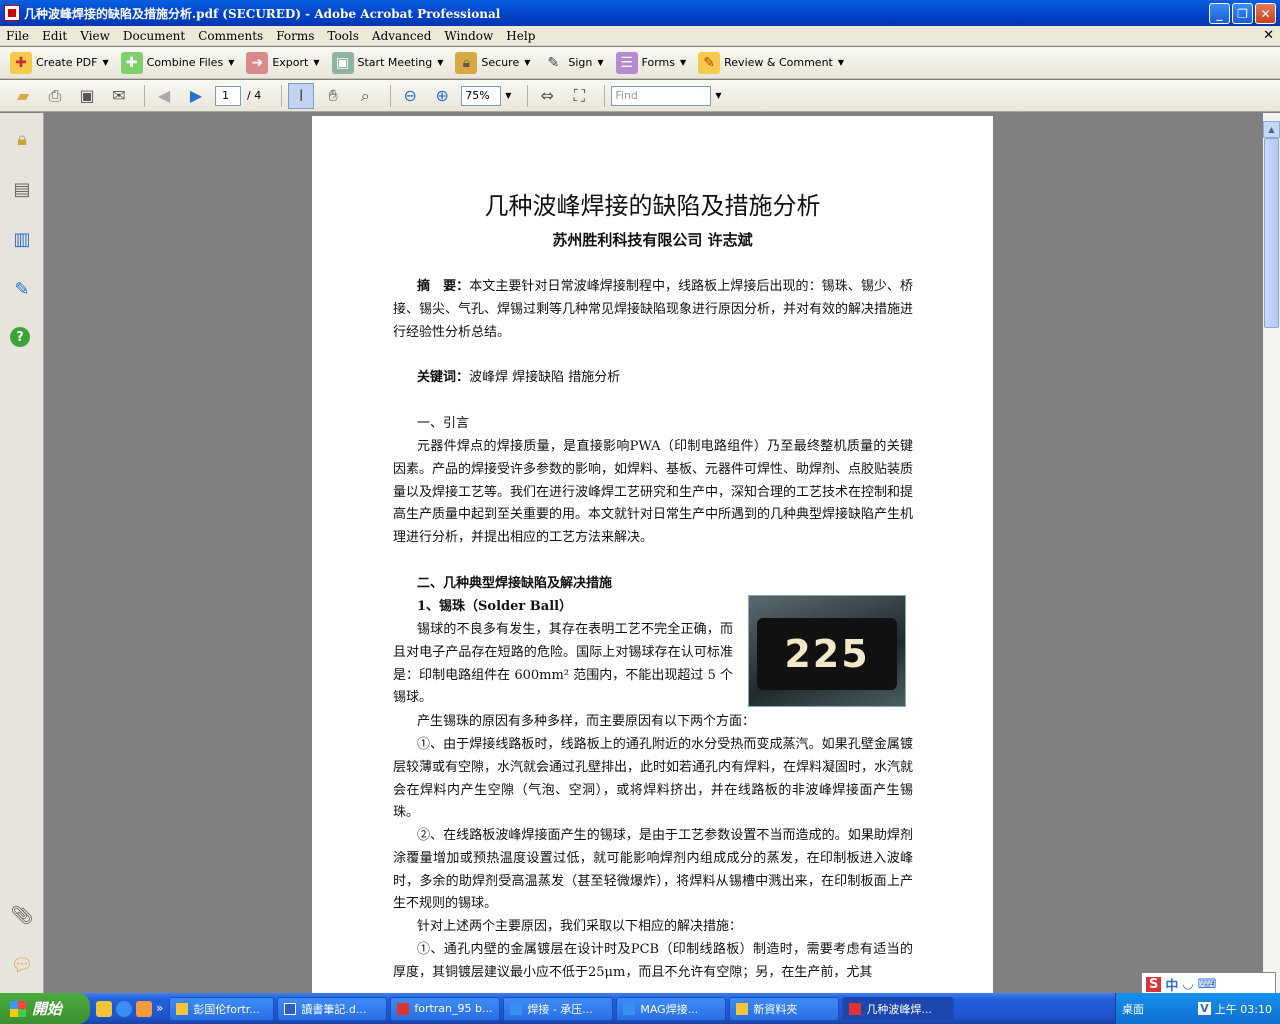 The width and height of the screenshot is (1280, 1024). What do you see at coordinates (283, 62) in the screenshot?
I see `export-button: ➜ Export ▼` at bounding box center [283, 62].